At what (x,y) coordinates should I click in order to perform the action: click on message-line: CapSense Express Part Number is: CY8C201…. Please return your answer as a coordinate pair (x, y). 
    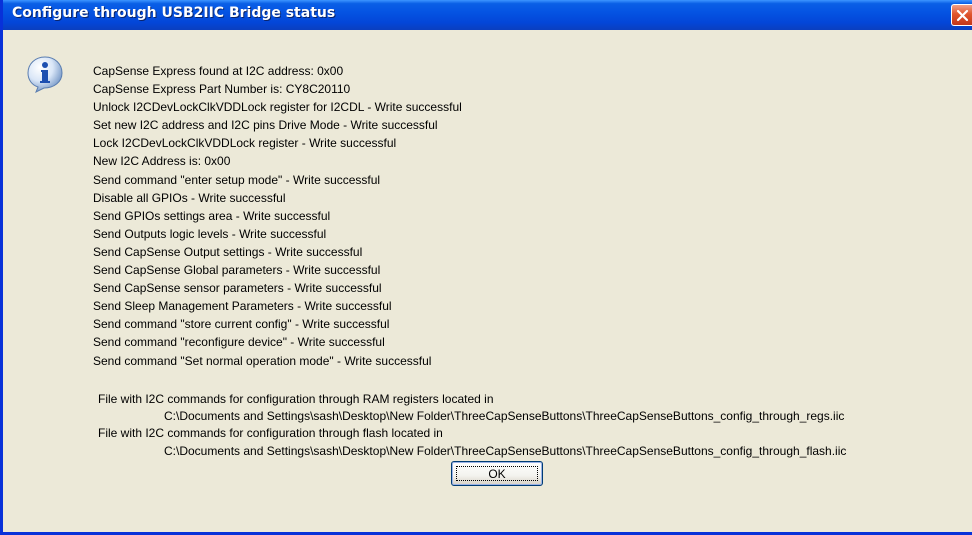
    Looking at the image, I should click on (222, 89).